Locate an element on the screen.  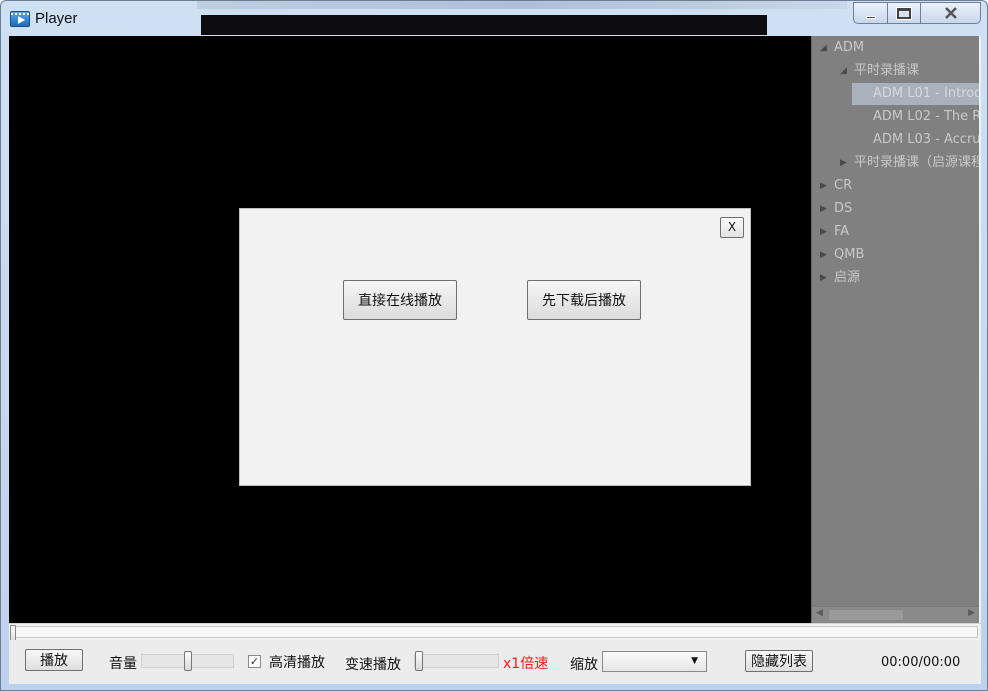
close-icon is located at coordinates (950, 13).